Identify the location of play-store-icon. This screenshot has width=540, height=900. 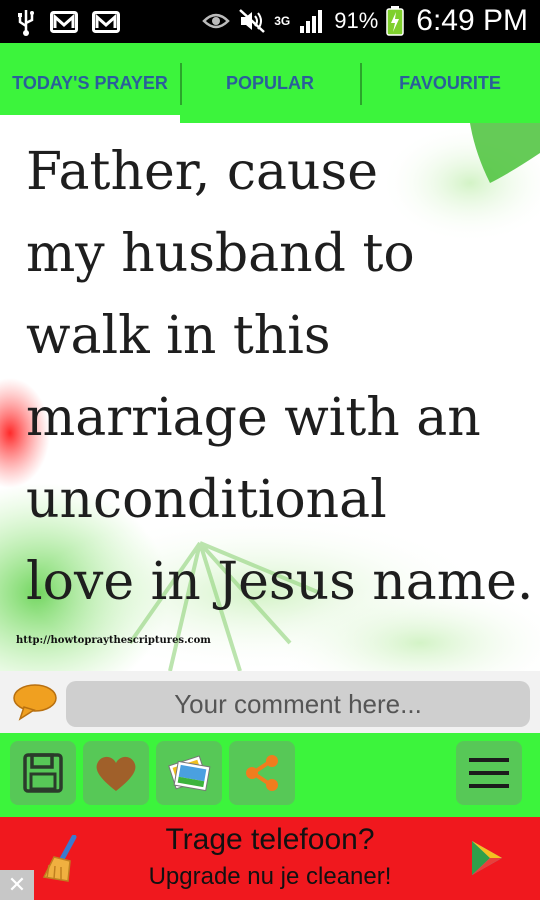
(487, 858).